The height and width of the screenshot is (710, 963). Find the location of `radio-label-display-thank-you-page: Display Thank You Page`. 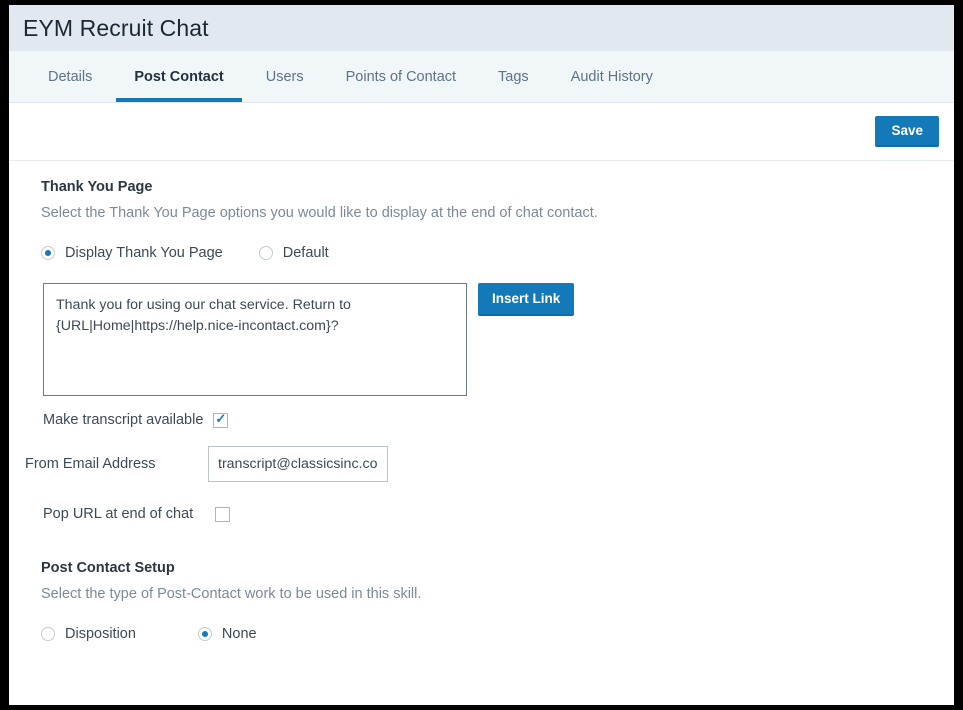

radio-label-display-thank-you-page: Display Thank You Page is located at coordinates (144, 253).